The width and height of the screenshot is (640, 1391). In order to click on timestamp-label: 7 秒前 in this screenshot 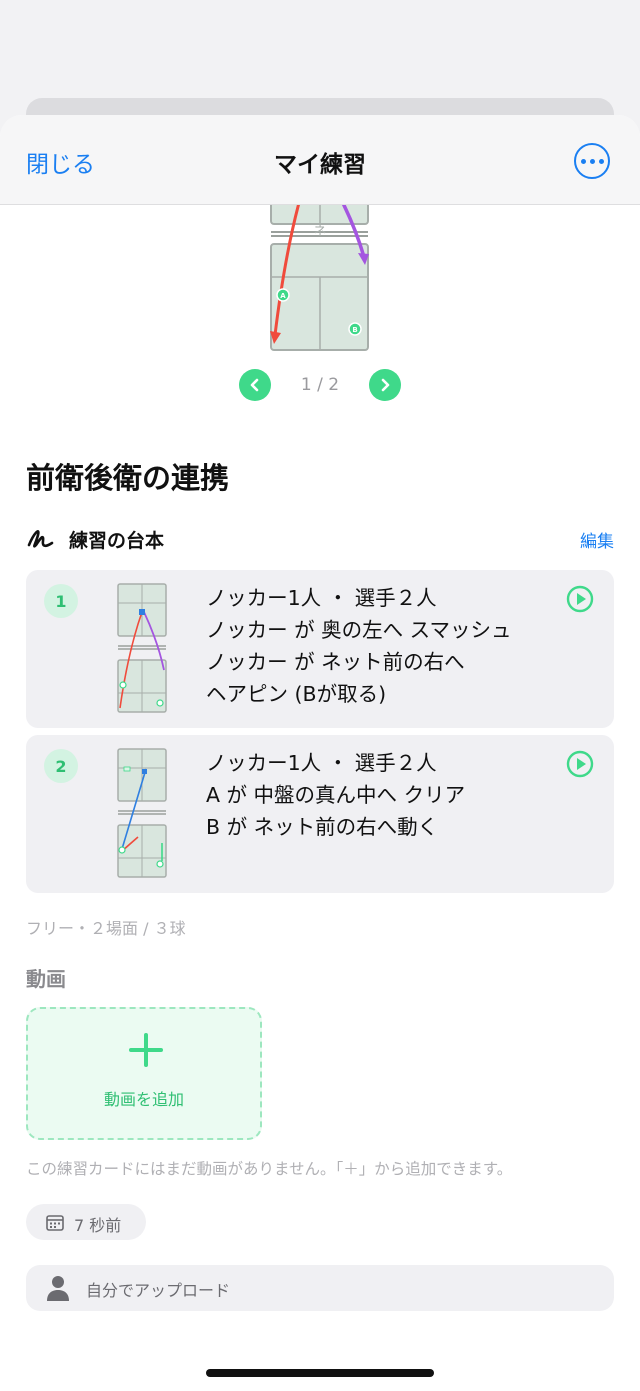, I will do `click(98, 1225)`.